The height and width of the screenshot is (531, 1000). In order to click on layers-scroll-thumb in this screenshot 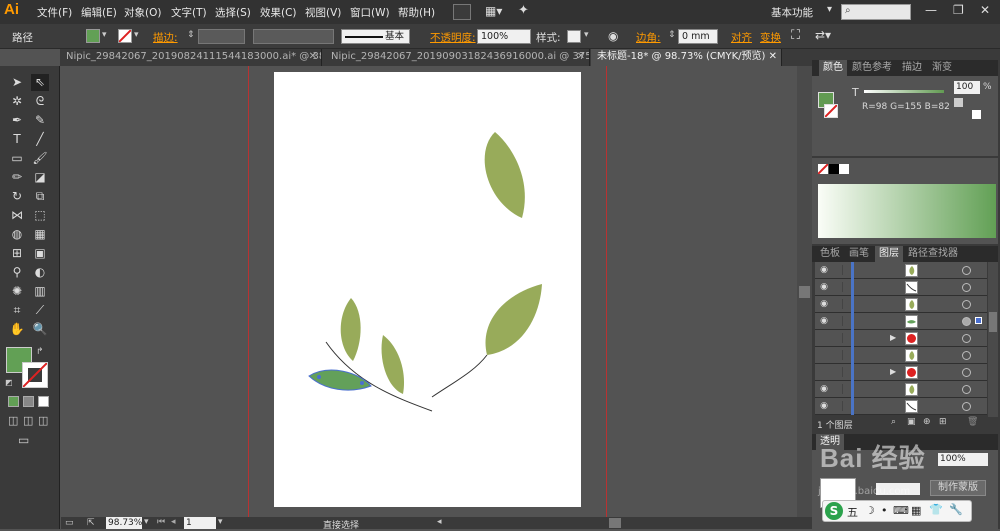, I will do `click(993, 322)`.